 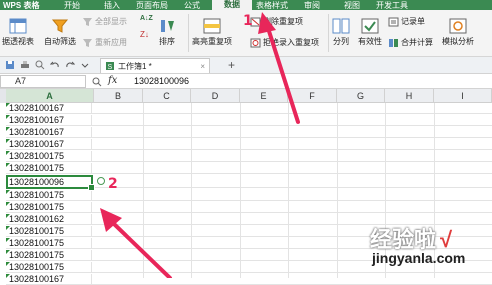 I want to click on pivot-table-label: 据透视表, so click(x=18, y=41).